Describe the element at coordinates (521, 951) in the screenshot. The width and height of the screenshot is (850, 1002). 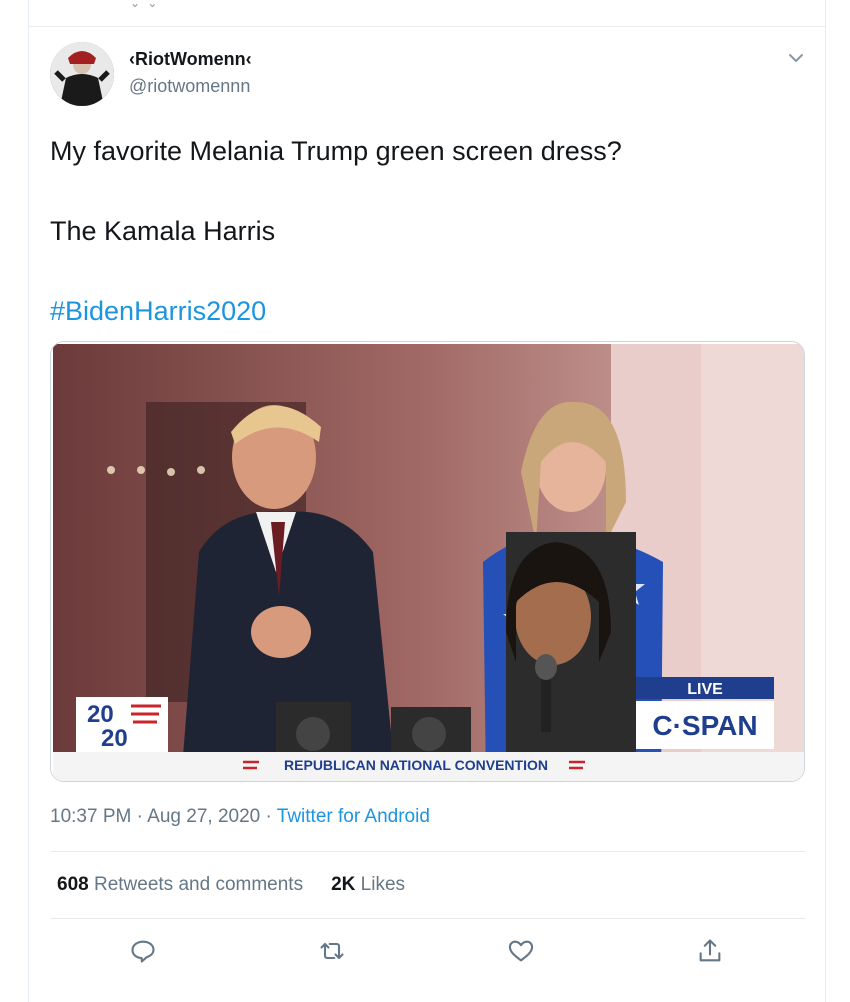
I see `like-icon` at that location.